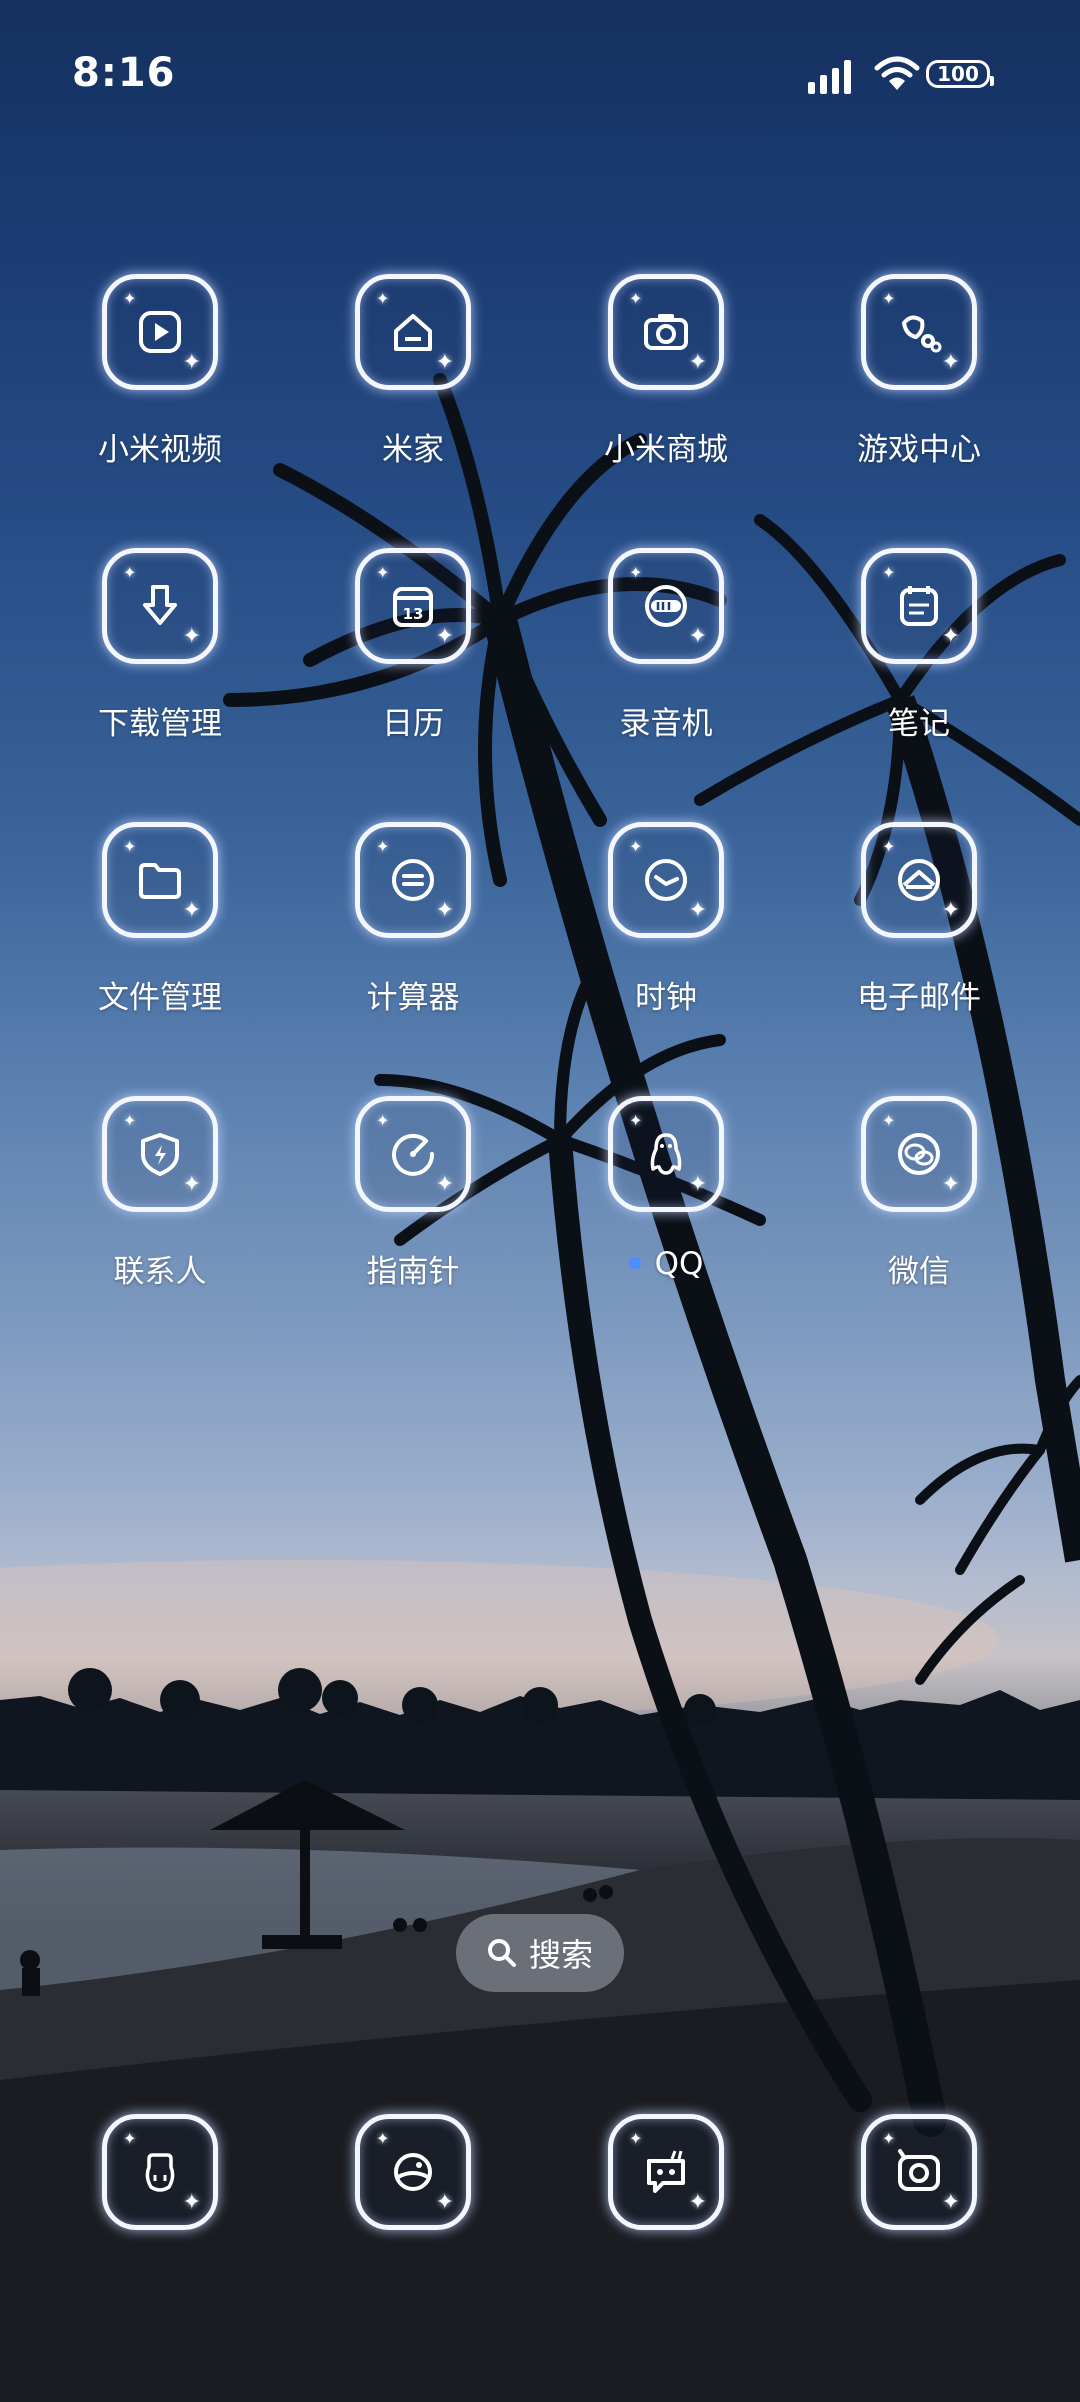  I want to click on mail-icon: ✦ ✦, so click(919, 880).